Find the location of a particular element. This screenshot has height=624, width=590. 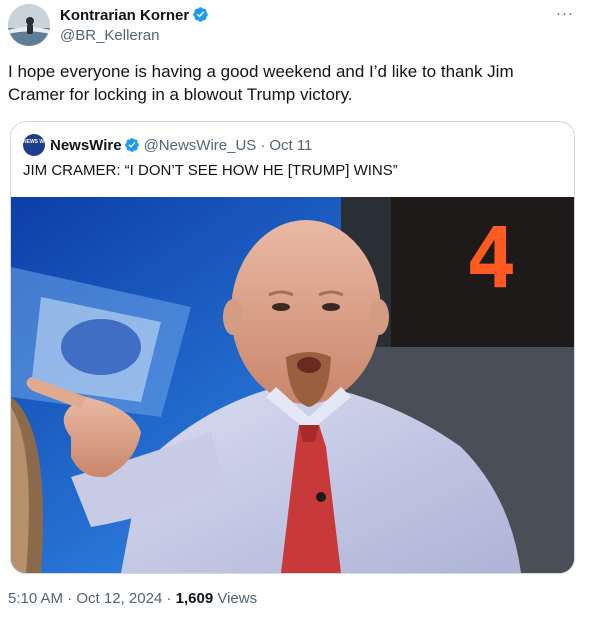

author-name-text: Kontrarian Korner is located at coordinates (125, 15).